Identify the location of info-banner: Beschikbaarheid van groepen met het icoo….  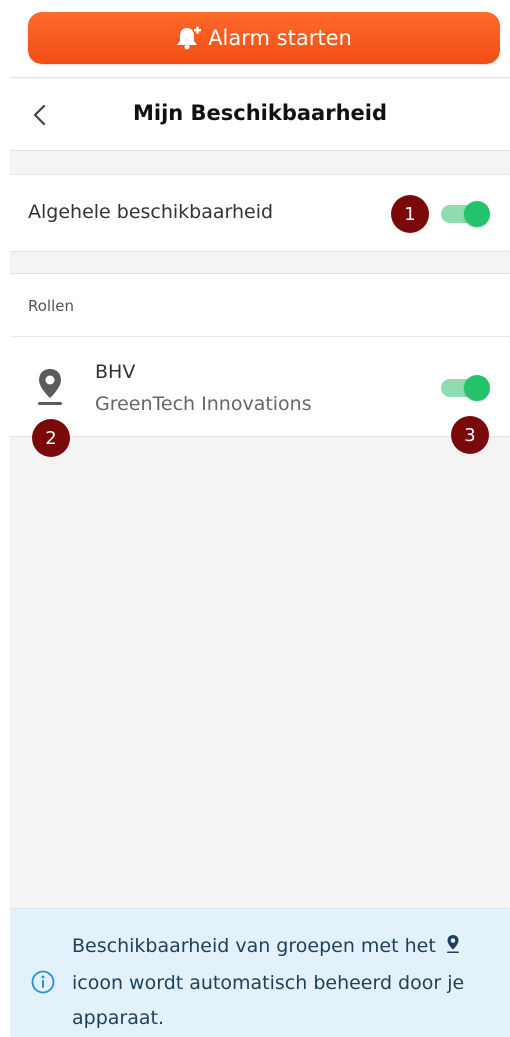
(260, 972).